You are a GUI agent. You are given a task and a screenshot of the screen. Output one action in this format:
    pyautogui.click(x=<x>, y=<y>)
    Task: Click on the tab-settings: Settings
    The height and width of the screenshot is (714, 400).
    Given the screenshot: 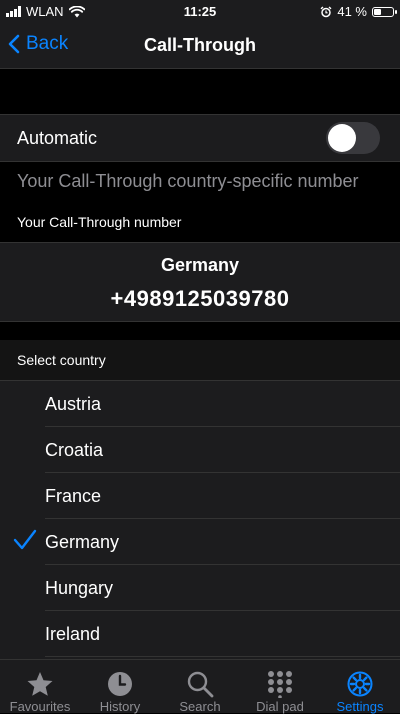 What is the action you would take?
    pyautogui.click(x=360, y=687)
    